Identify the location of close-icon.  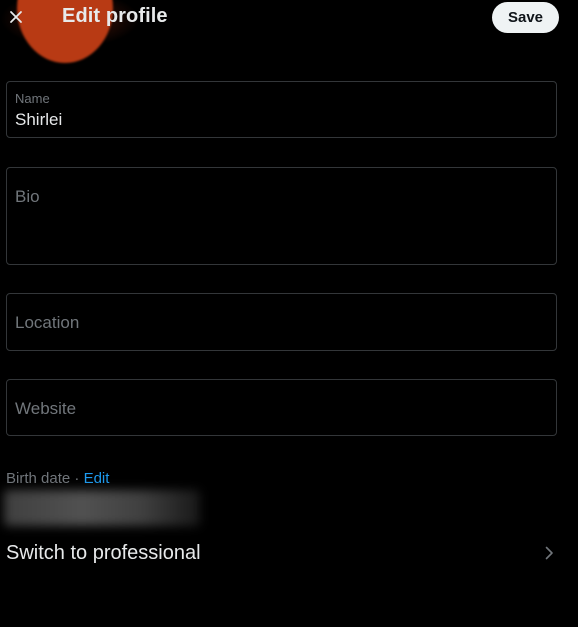
(16, 17).